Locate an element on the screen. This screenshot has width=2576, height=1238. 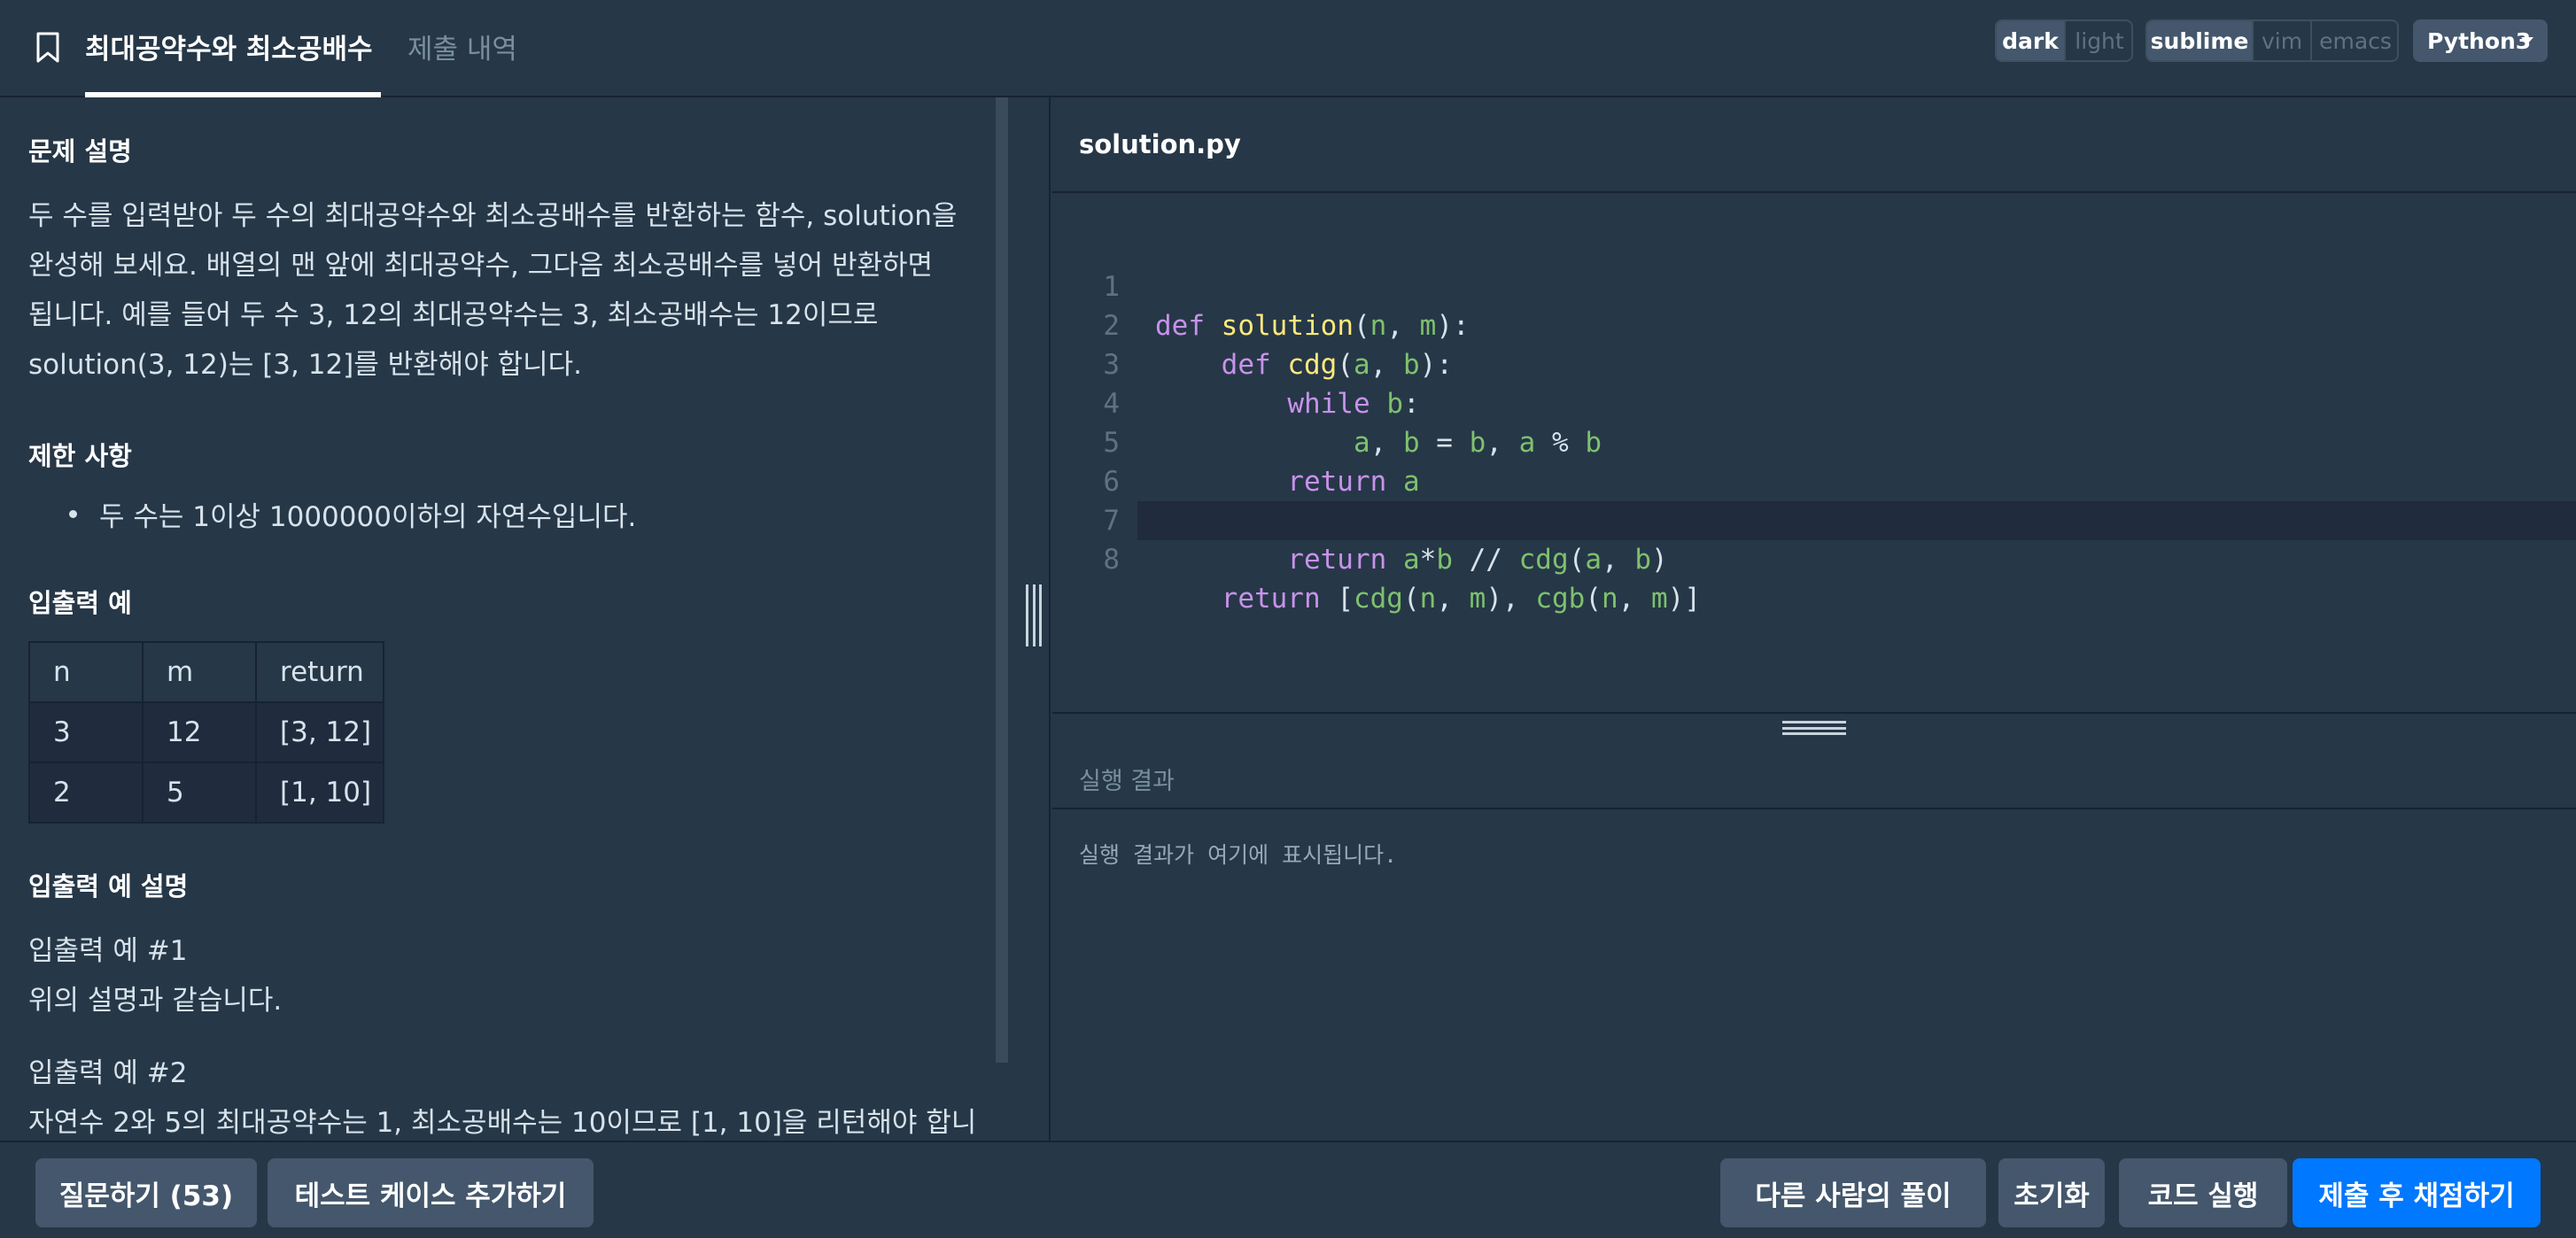
result-placeholder: 실행 결과가 여기에 표시됩니다. is located at coordinates (1238, 855).